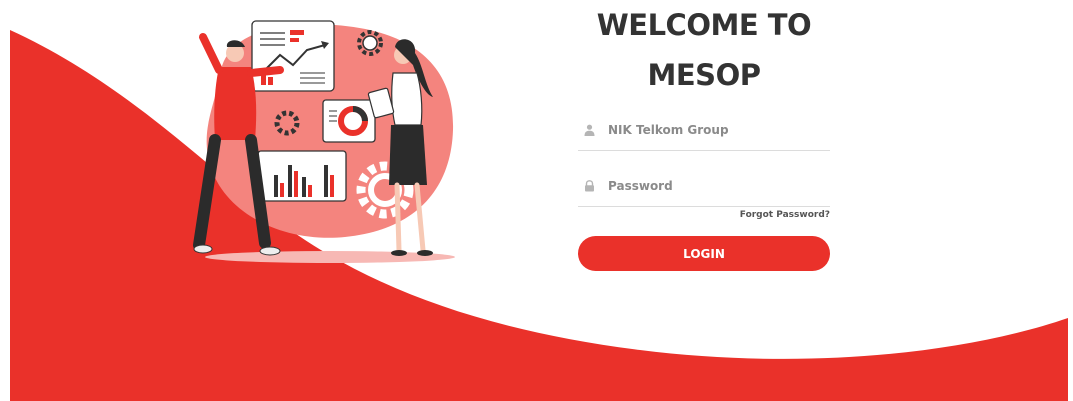 The width and height of the screenshot is (1073, 401). I want to click on password-field, so click(704, 186).